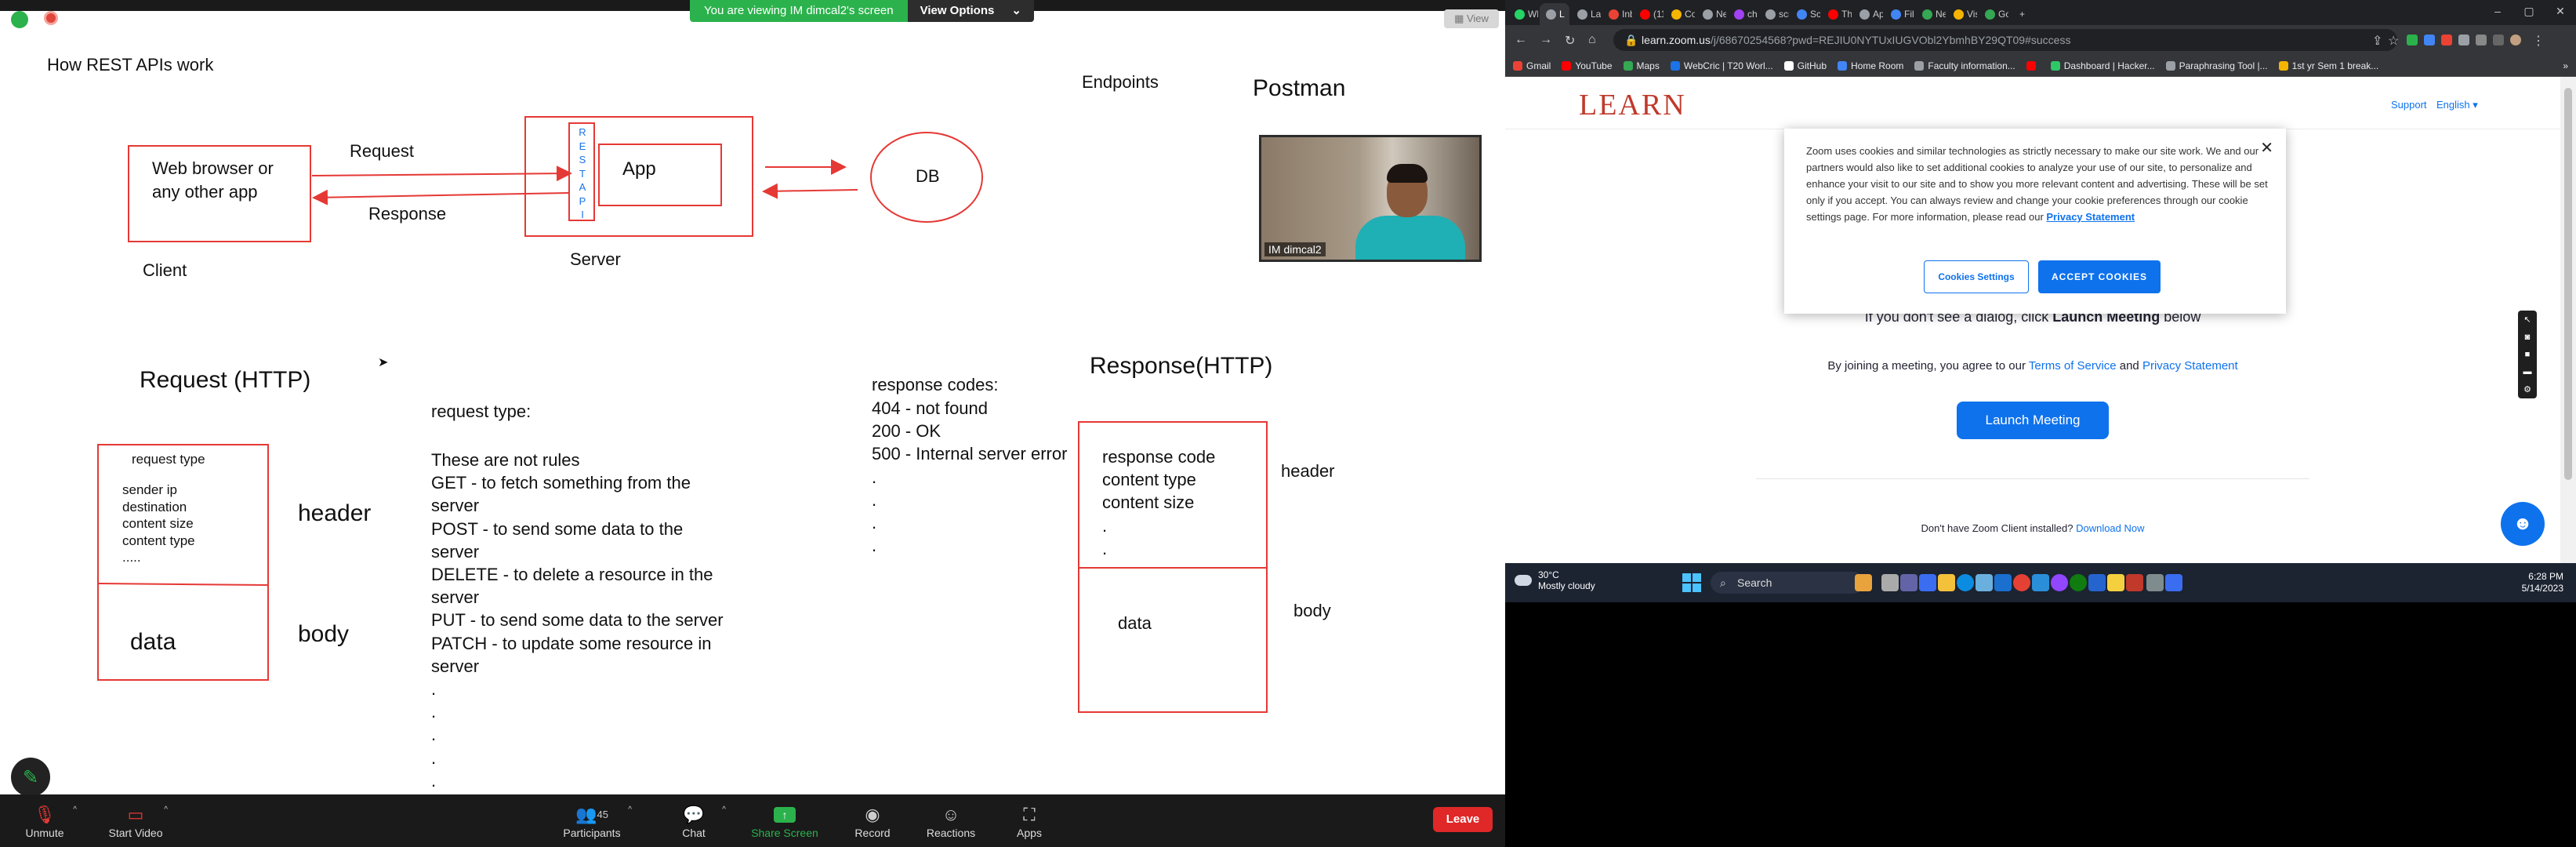 The image size is (2576, 847). What do you see at coordinates (1029, 820) in the screenshot?
I see `apps-button: ⛶ Apps` at bounding box center [1029, 820].